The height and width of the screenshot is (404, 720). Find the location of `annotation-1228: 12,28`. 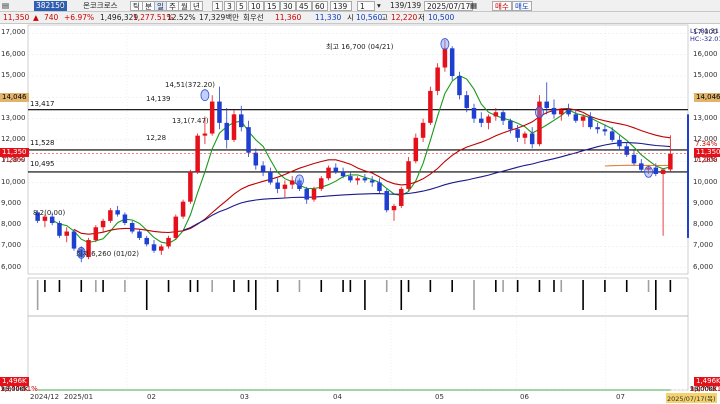

annotation-1228: 12,28 is located at coordinates (156, 138).